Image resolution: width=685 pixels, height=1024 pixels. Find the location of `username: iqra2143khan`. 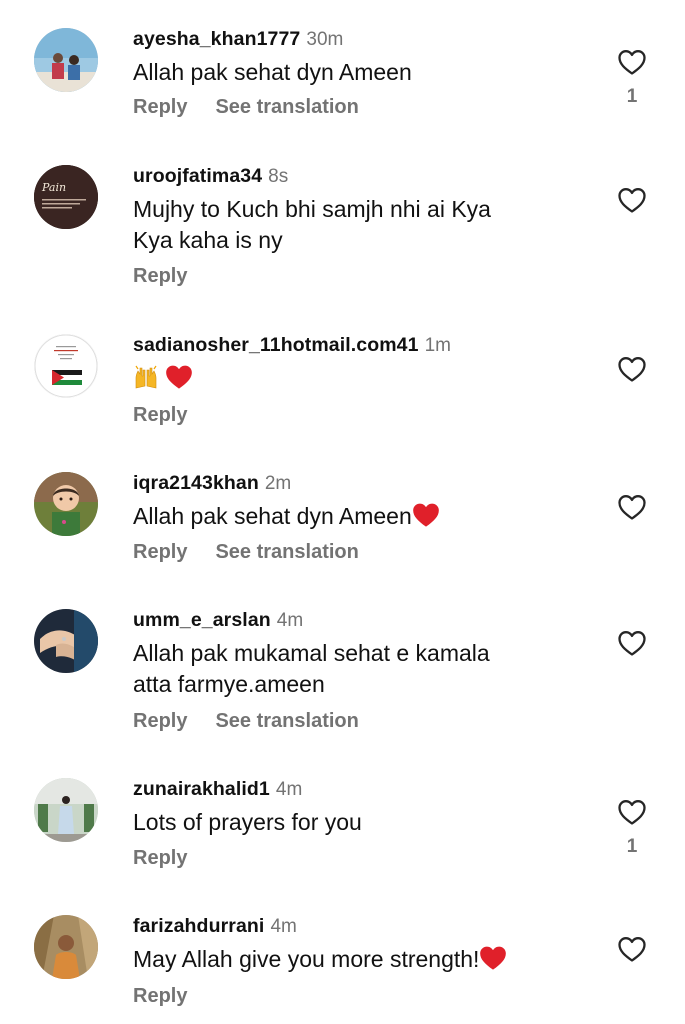

username: iqra2143khan is located at coordinates (196, 483).